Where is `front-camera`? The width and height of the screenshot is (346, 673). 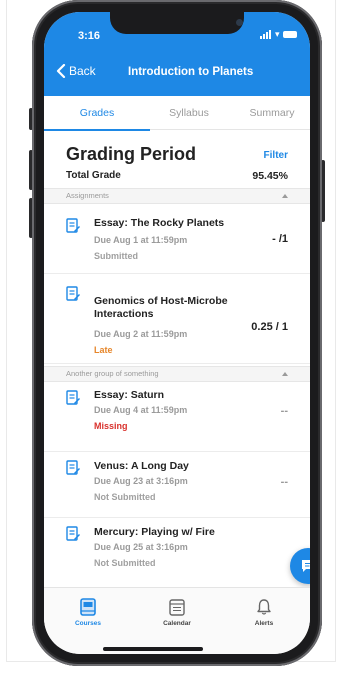 front-camera is located at coordinates (239, 22).